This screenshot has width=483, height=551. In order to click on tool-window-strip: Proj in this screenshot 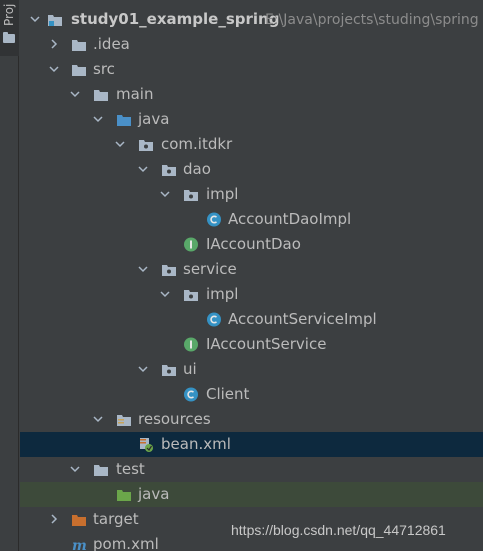, I will do `click(9, 275)`.